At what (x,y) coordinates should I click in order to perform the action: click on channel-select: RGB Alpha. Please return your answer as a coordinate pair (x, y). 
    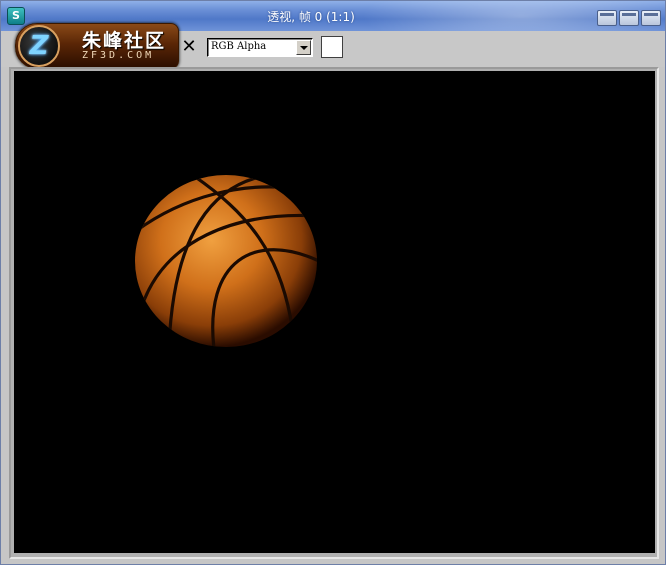
    Looking at the image, I should click on (260, 47).